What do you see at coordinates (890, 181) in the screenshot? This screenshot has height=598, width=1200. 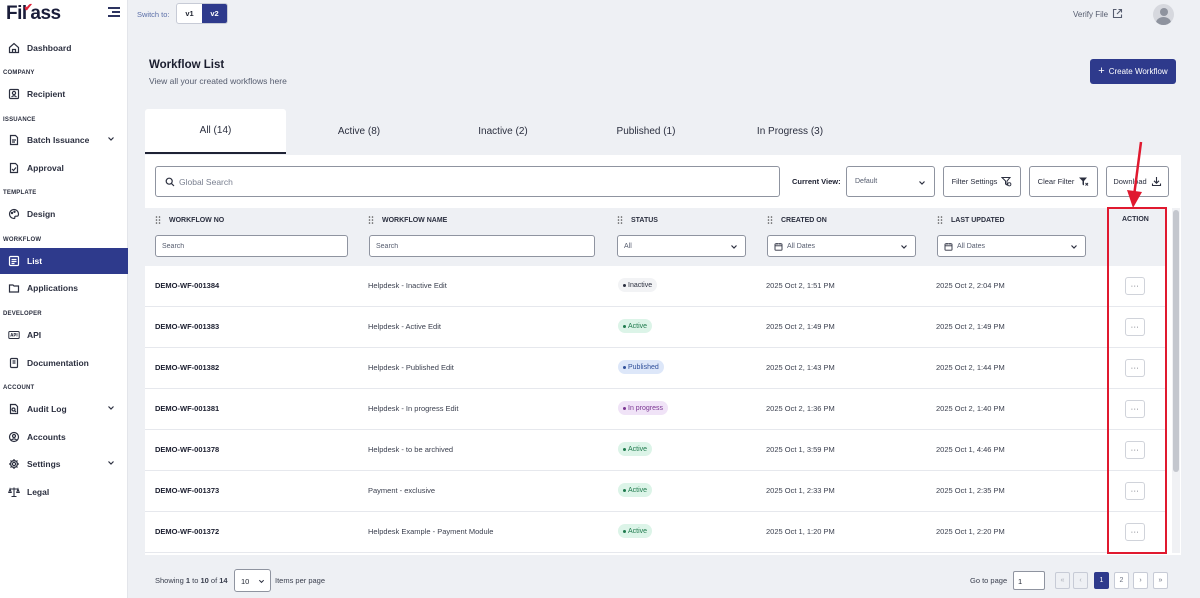 I see `current-view-select: Default` at bounding box center [890, 181].